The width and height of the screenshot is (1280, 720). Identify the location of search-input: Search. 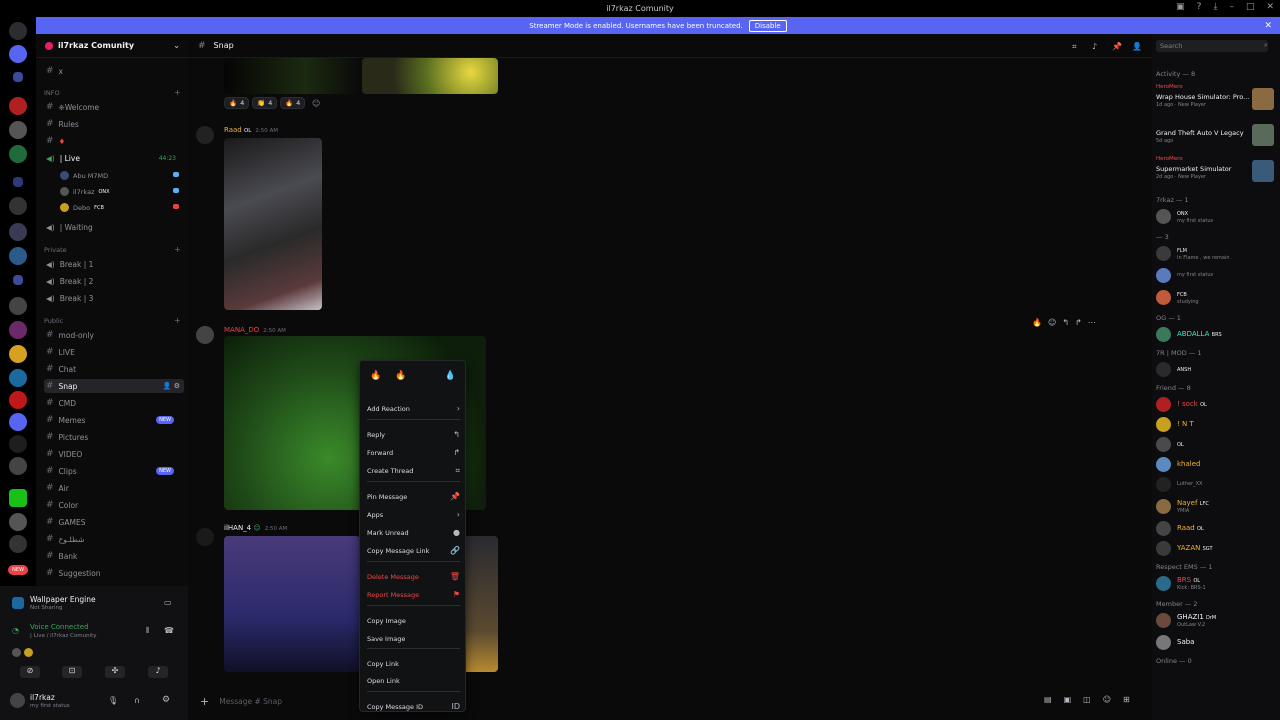
(1212, 46).